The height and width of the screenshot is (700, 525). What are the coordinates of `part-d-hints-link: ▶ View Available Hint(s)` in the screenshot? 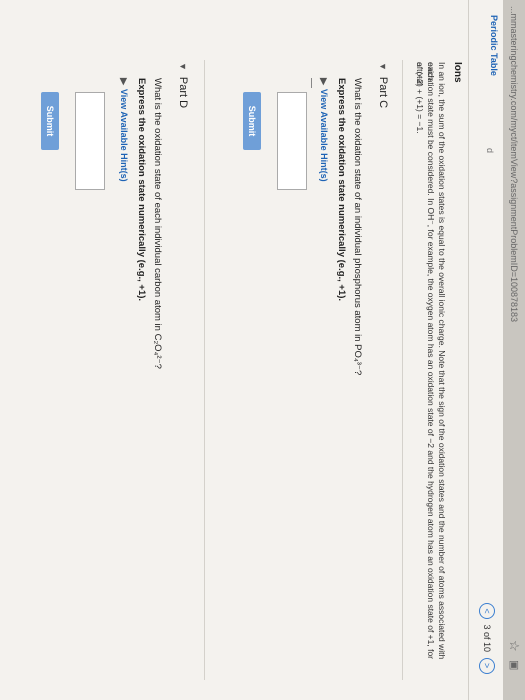 It's located at (123, 130).